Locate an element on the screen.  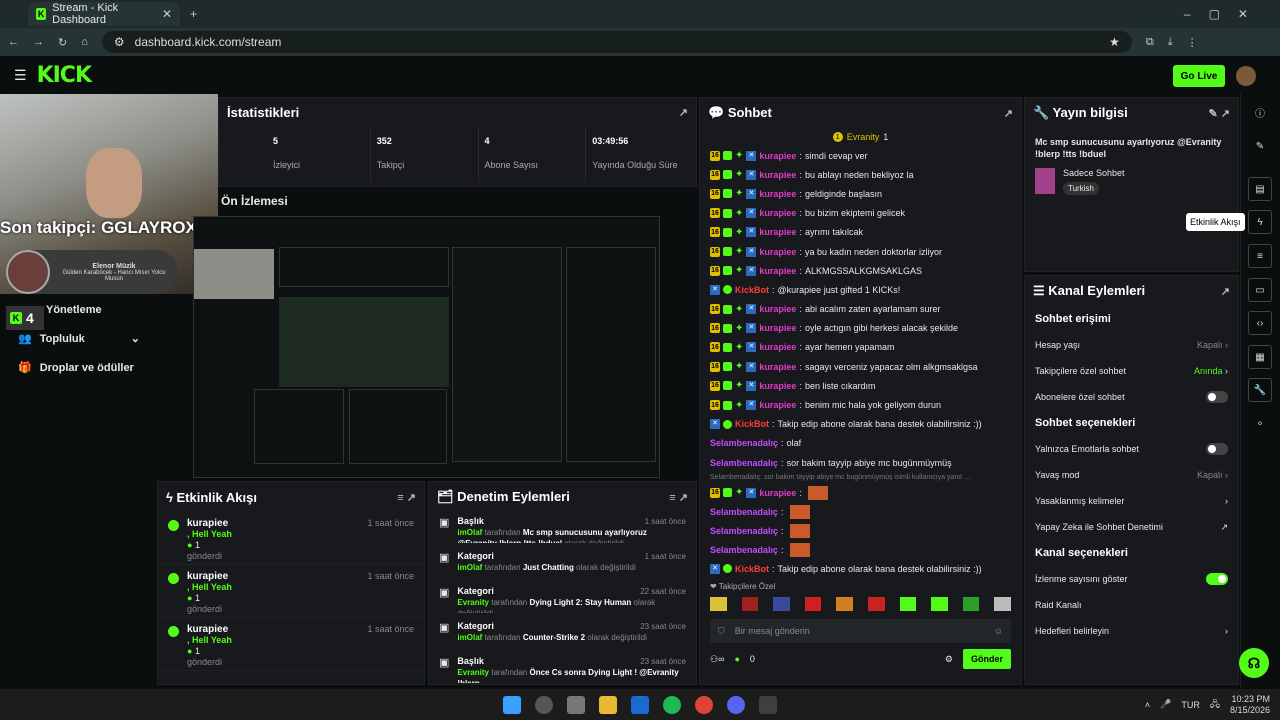
mic-icon: 🎤 is located at coordinates (1165, 704).